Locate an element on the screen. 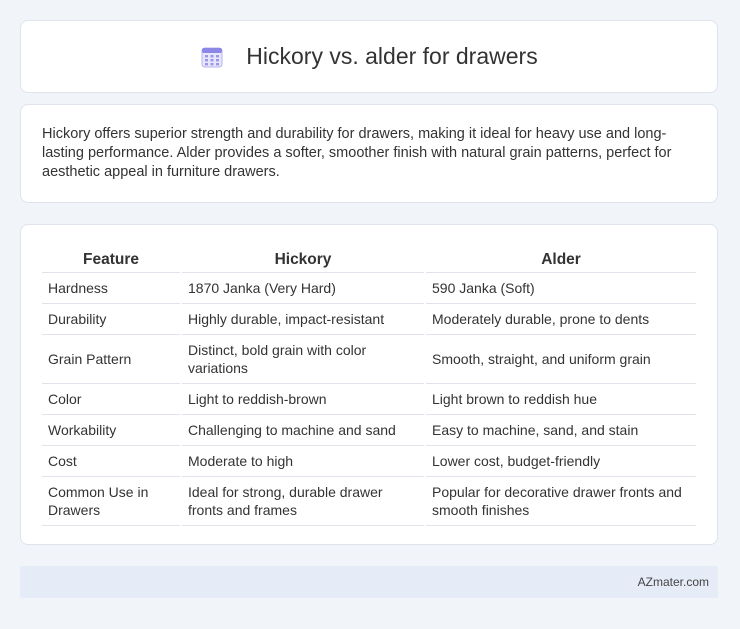 This screenshot has height=629, width=740. table-header-row: Feature Hickory Alder is located at coordinates (369, 260).